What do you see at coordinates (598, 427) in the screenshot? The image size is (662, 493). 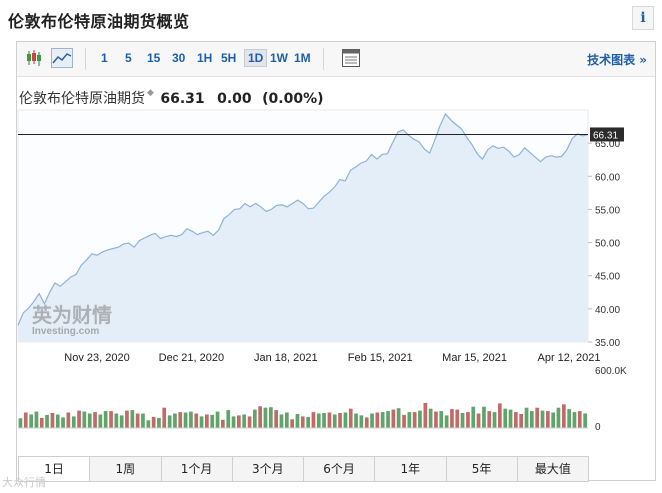 I see `volume-axis-label: 0` at bounding box center [598, 427].